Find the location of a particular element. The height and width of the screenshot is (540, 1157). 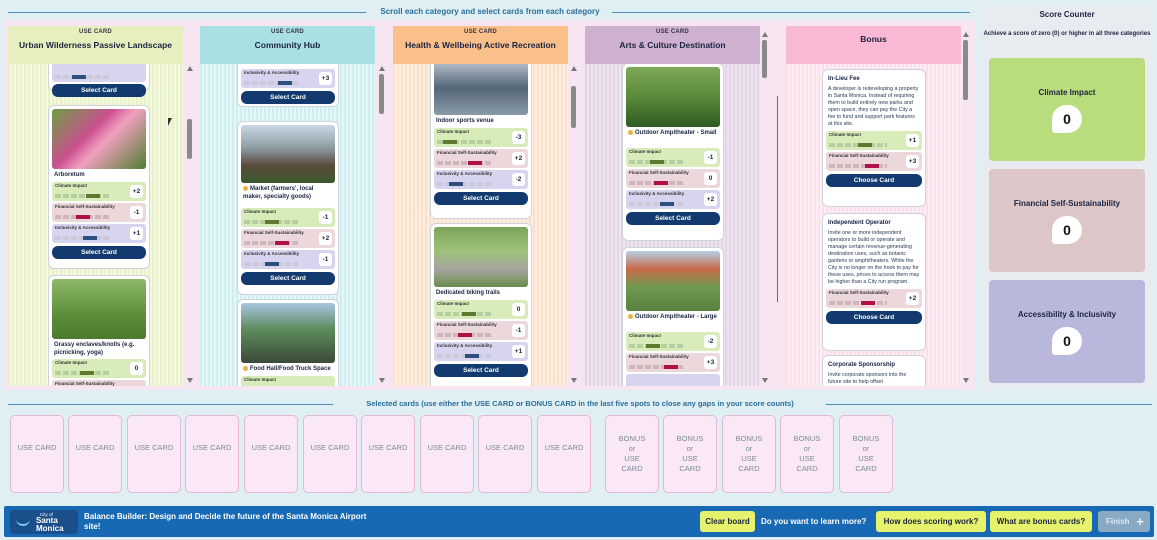

slot-label: USE is located at coordinates (632, 458).